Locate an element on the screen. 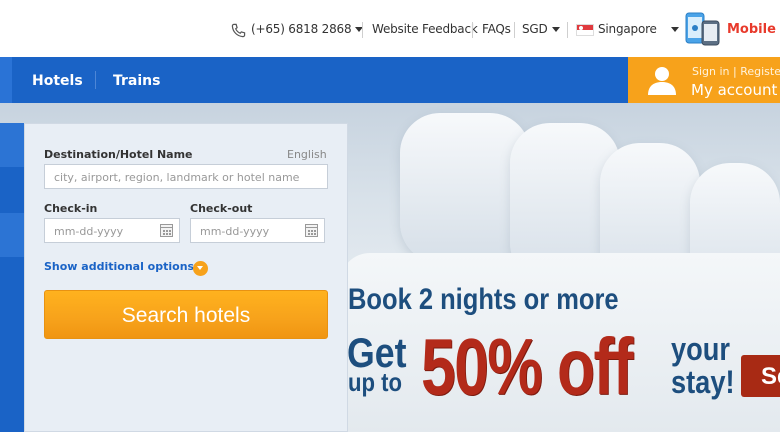 This screenshot has height=440, width=780. see-deals-button: Se is located at coordinates (760, 376).